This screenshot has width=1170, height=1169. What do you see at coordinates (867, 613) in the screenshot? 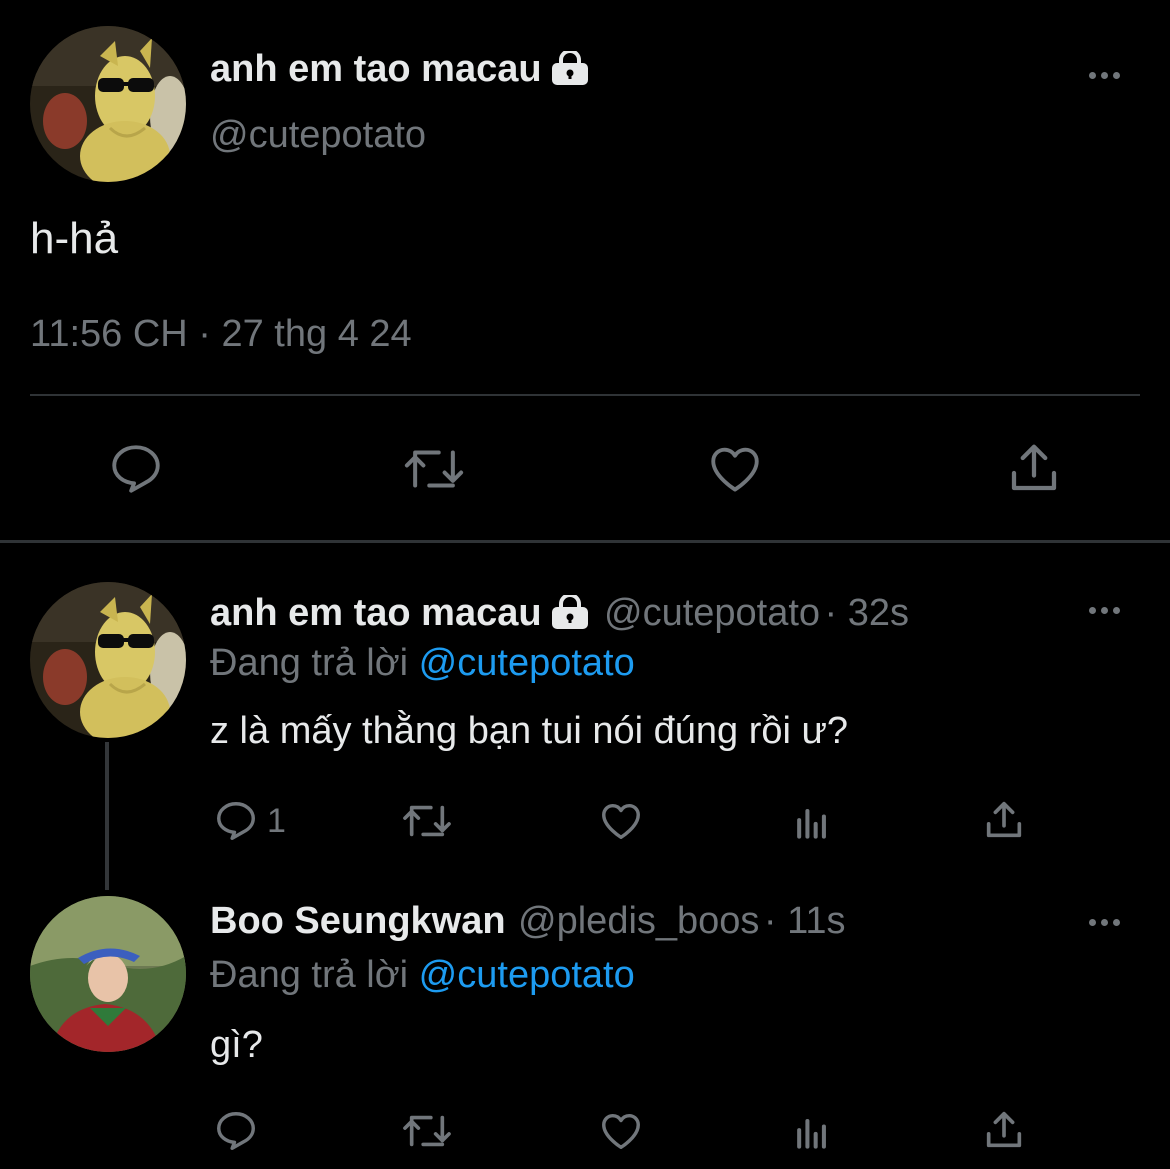
I see `reply-time: · 32s` at bounding box center [867, 613].